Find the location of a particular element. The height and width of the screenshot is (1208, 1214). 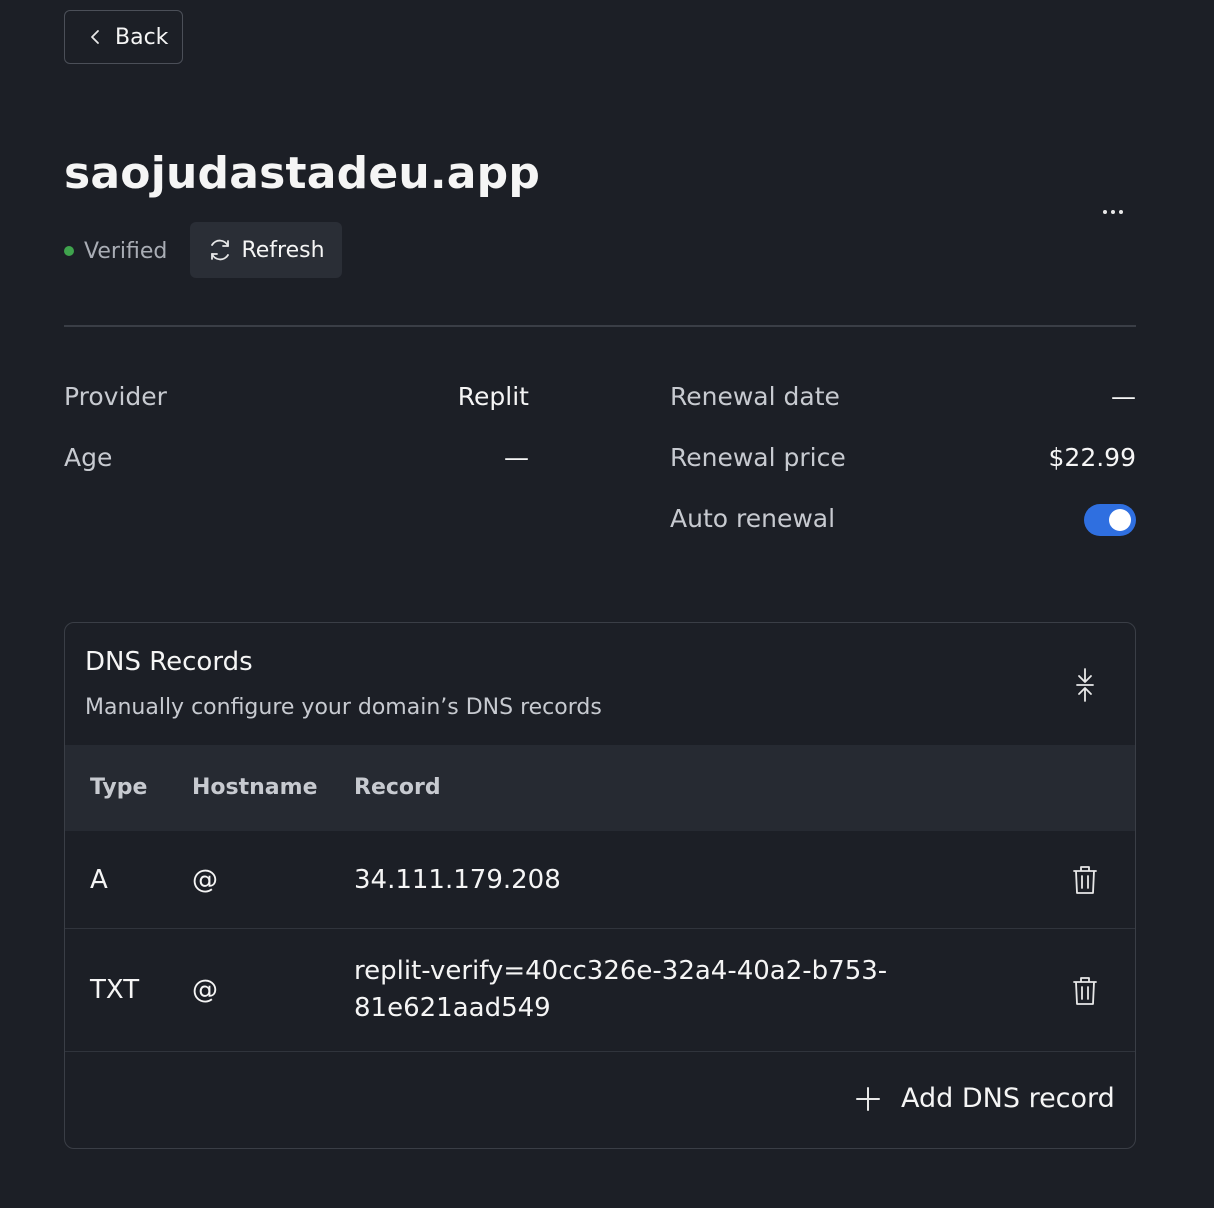

dns-title: DNS Records is located at coordinates (169, 662).